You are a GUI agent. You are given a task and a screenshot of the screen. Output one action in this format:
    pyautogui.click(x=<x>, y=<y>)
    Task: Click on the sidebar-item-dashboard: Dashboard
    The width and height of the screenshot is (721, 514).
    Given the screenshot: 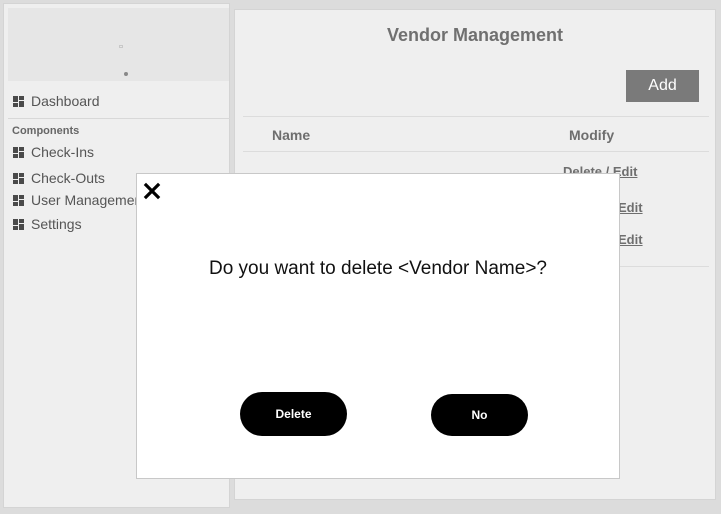 What is the action you would take?
    pyautogui.click(x=56, y=101)
    